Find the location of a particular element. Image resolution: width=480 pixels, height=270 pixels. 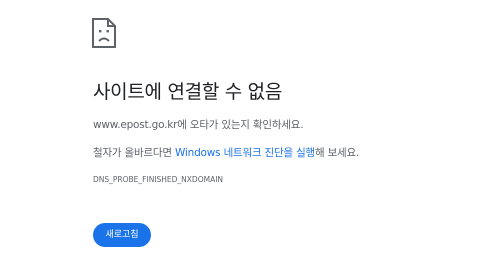

diagnostics-suffix: 해 보세요. is located at coordinates (337, 153).